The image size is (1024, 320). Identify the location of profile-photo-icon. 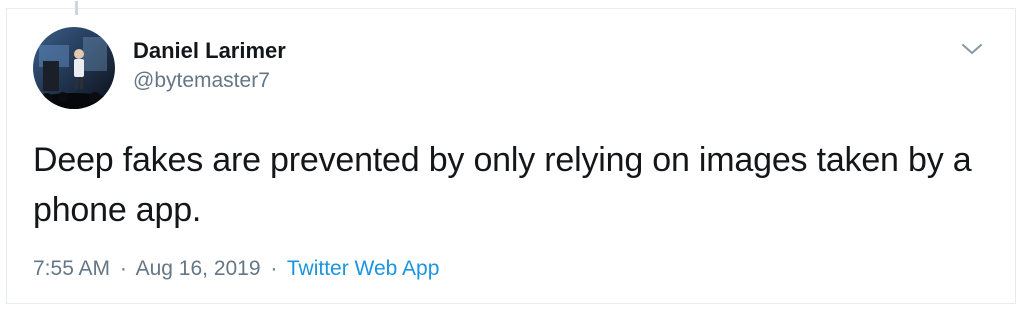
(74, 68).